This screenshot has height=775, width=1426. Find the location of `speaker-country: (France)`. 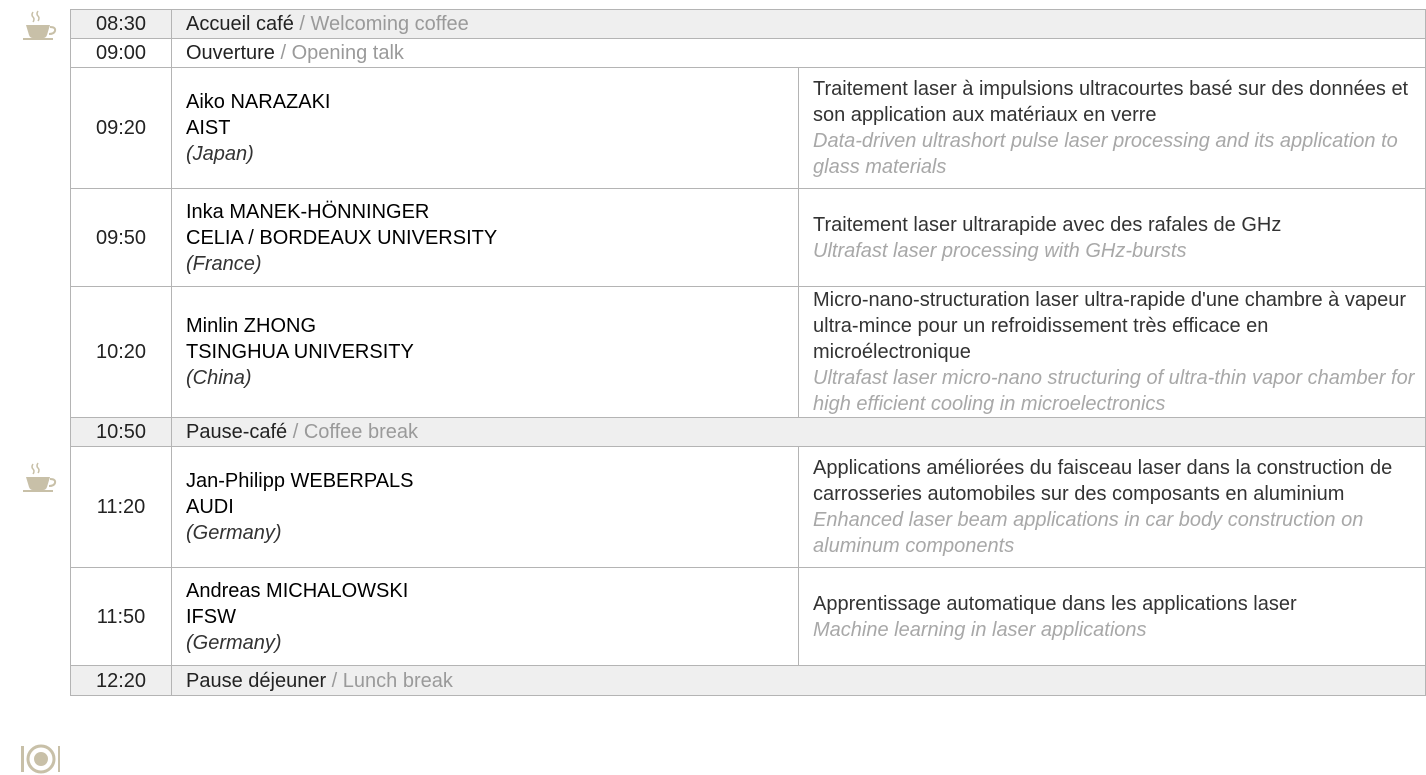

speaker-country: (France) is located at coordinates (224, 263).